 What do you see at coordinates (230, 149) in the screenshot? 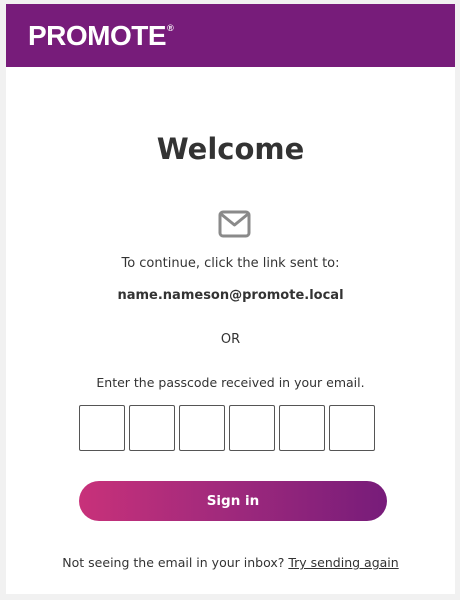
I see `page-title: Welcome` at bounding box center [230, 149].